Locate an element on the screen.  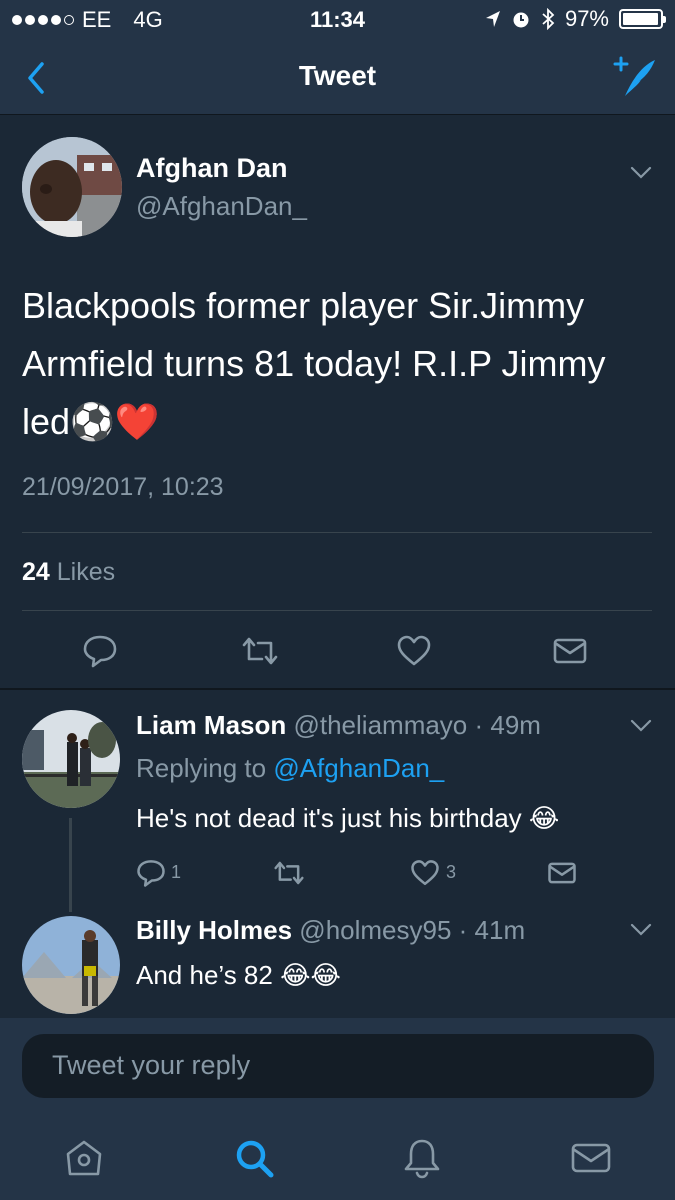
mention-link: @AfghanDan_ is located at coordinates (358, 768).